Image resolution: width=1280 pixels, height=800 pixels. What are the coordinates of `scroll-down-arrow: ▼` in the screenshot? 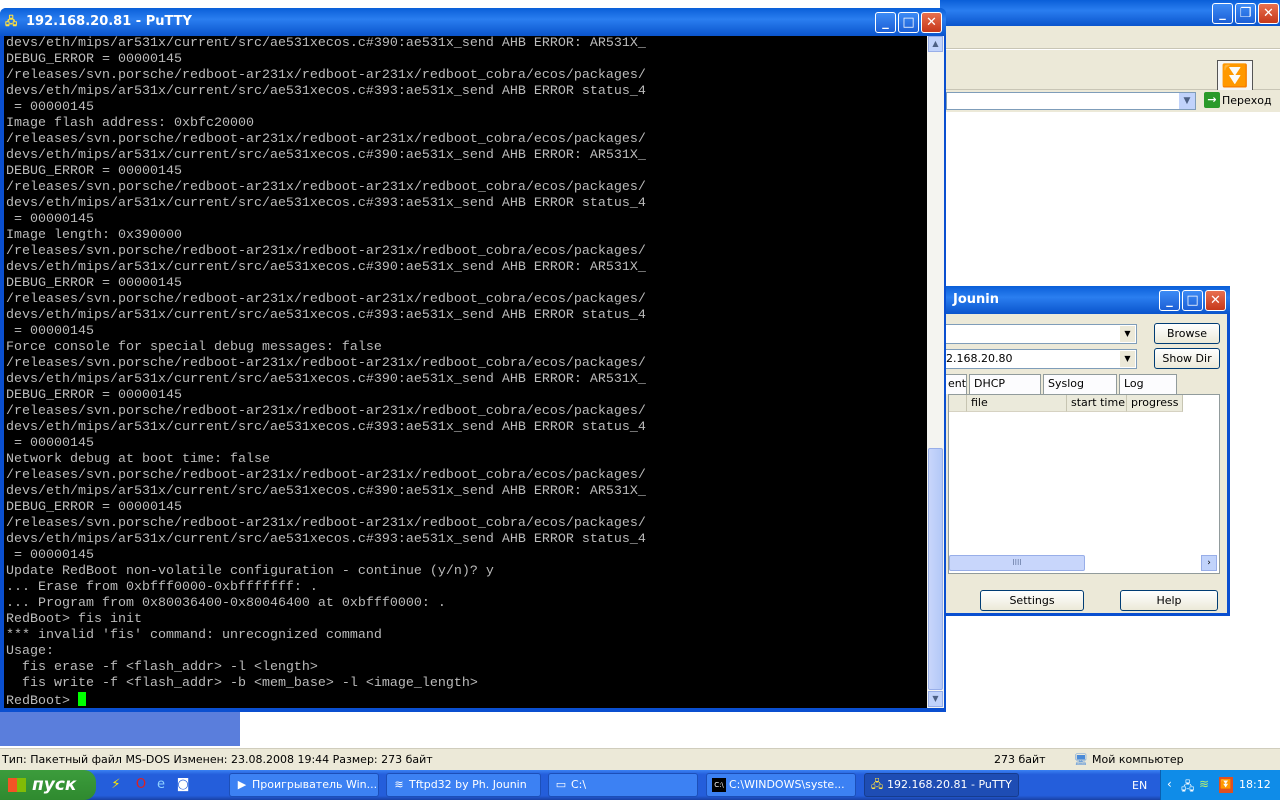 It's located at (935, 699).